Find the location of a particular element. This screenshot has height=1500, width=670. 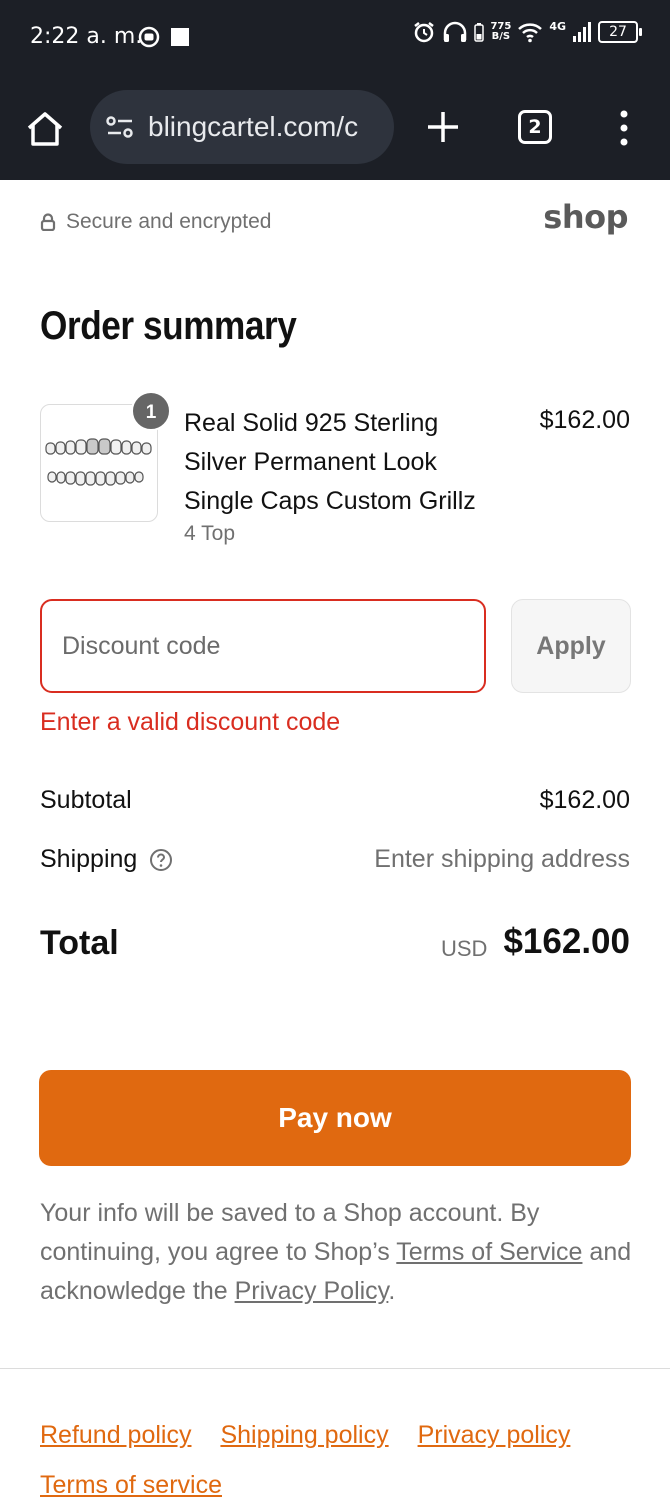

lock-icon is located at coordinates (48, 222).